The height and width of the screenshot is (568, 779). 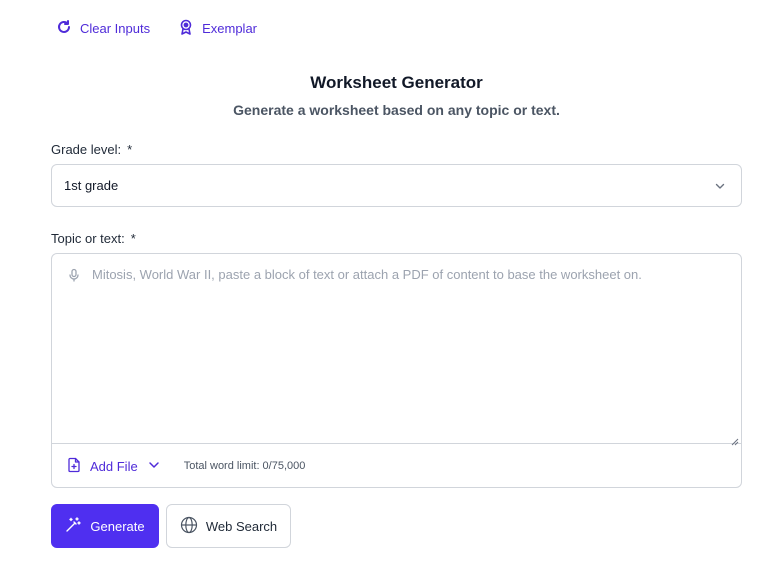 I want to click on grade-level-label: Grade level: *, so click(x=91, y=149).